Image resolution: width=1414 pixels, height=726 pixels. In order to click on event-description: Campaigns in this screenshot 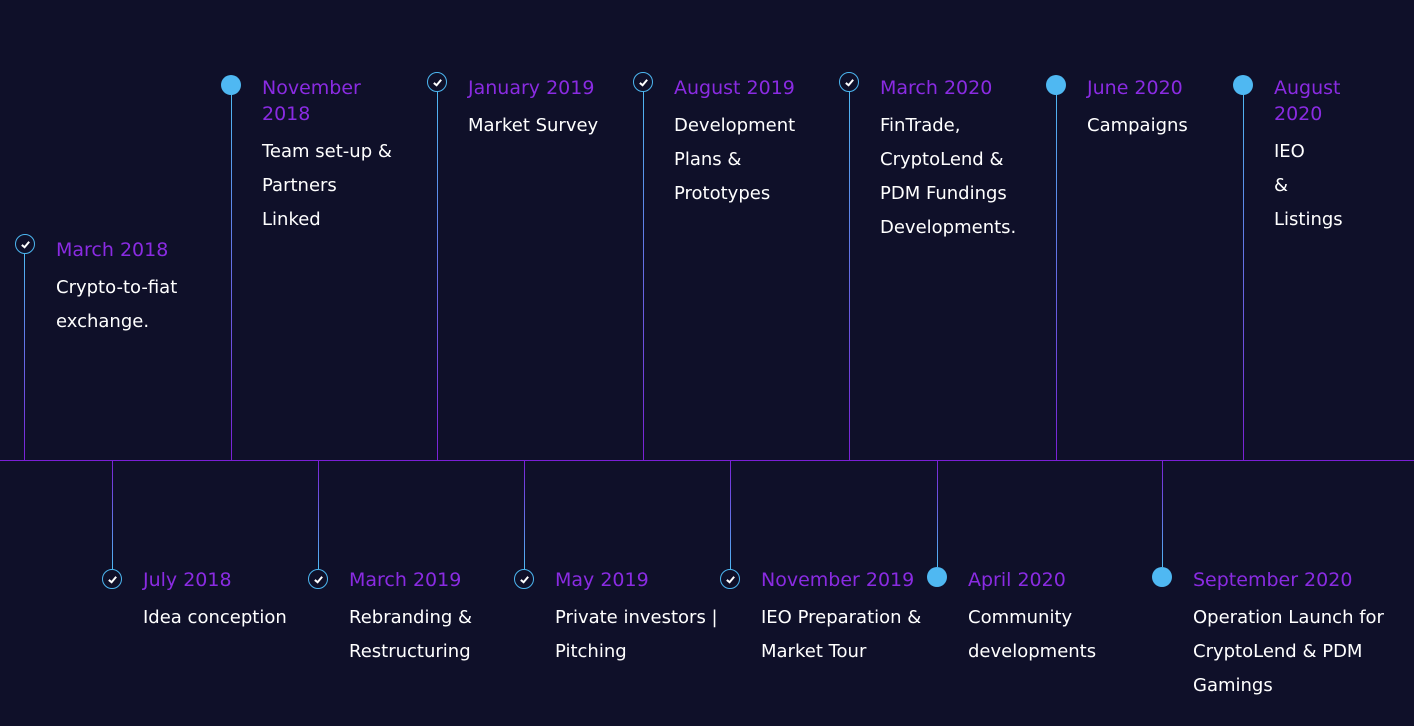, I will do `click(1137, 125)`.